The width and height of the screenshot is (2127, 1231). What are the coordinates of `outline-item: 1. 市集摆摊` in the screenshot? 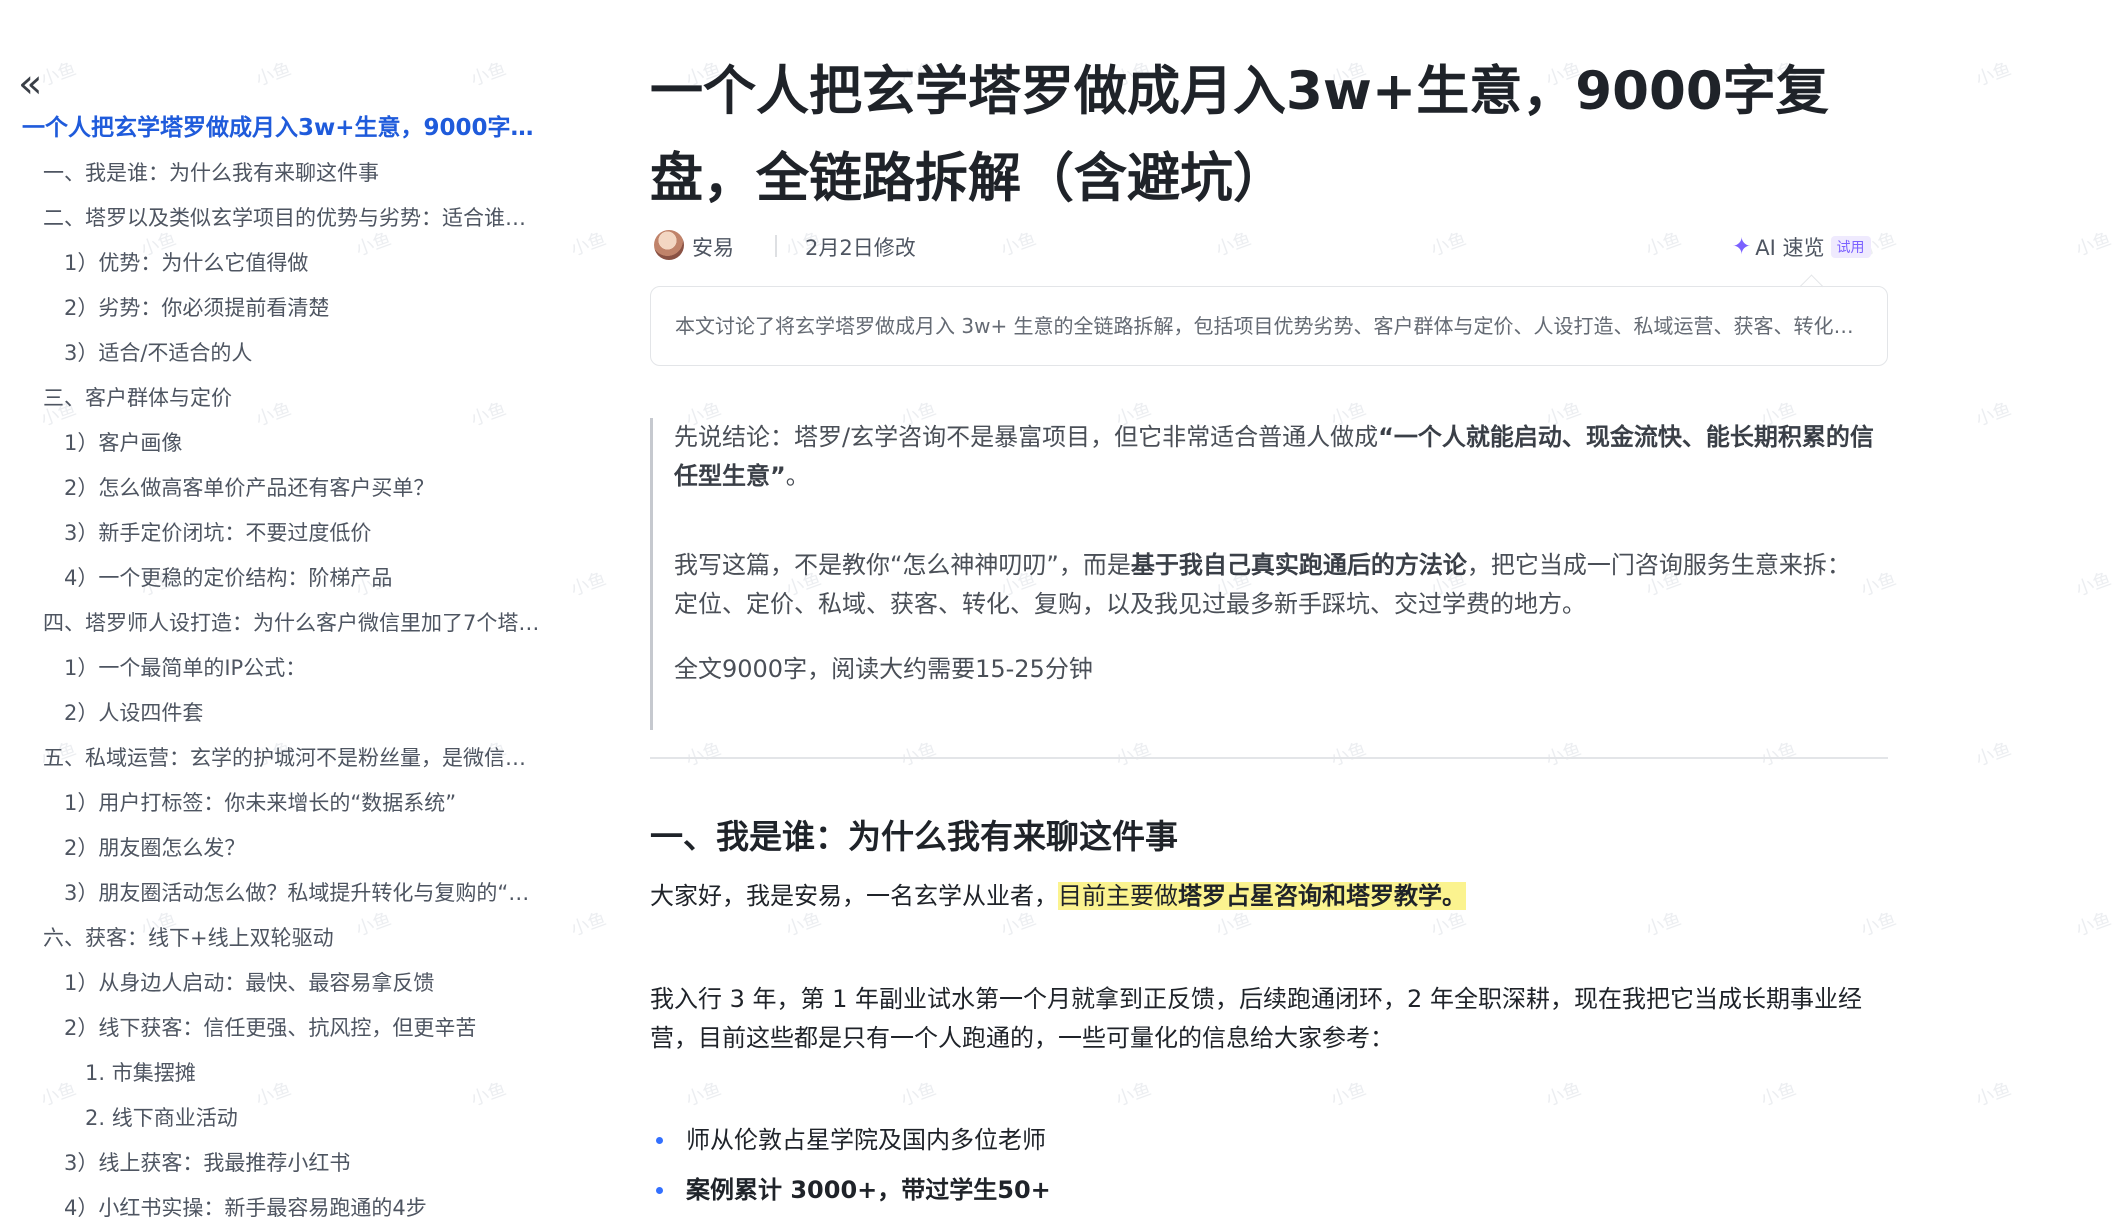 It's located at (272, 1073).